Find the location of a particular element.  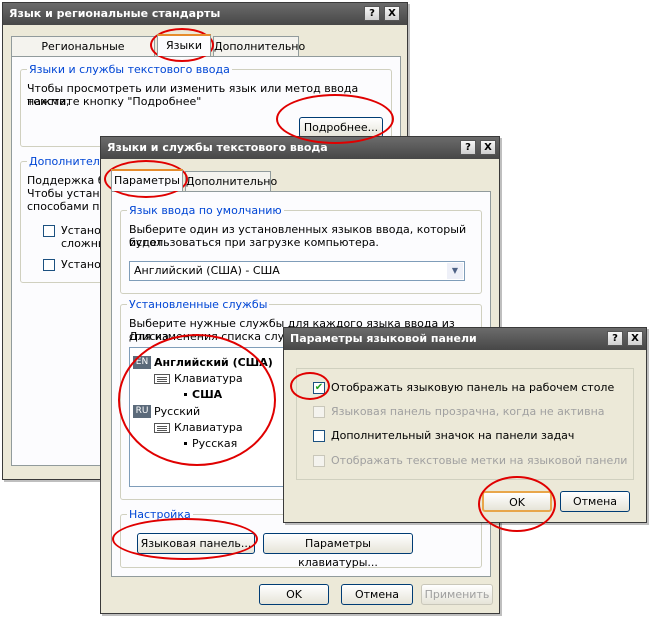

text-labels-checkbox is located at coordinates (319, 461).